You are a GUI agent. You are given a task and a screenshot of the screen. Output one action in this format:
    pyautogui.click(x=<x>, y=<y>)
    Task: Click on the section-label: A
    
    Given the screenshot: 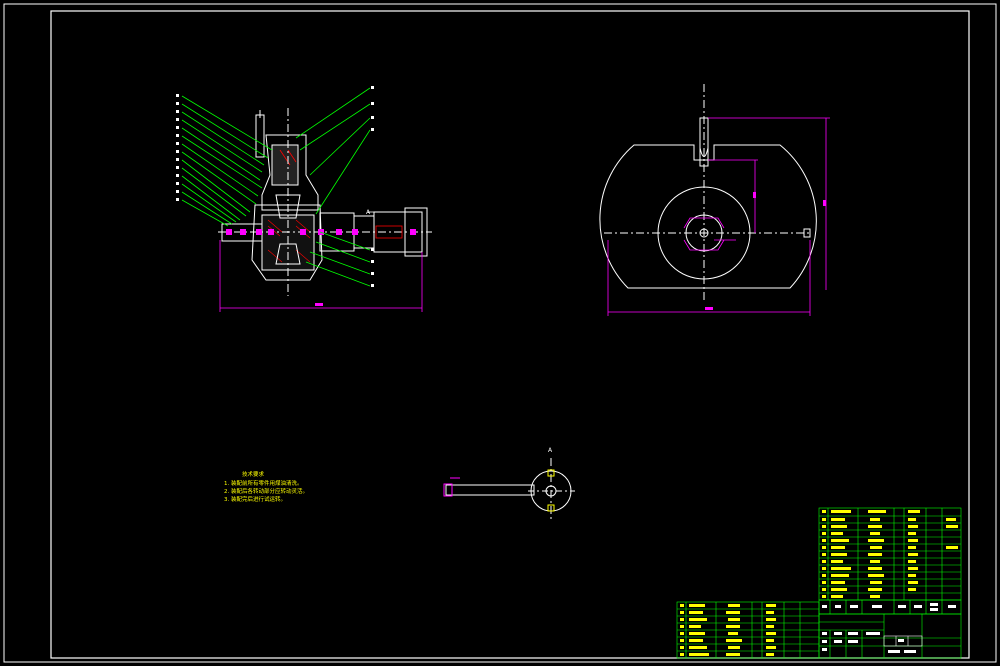 What is the action you would take?
    pyautogui.click(x=368, y=212)
    